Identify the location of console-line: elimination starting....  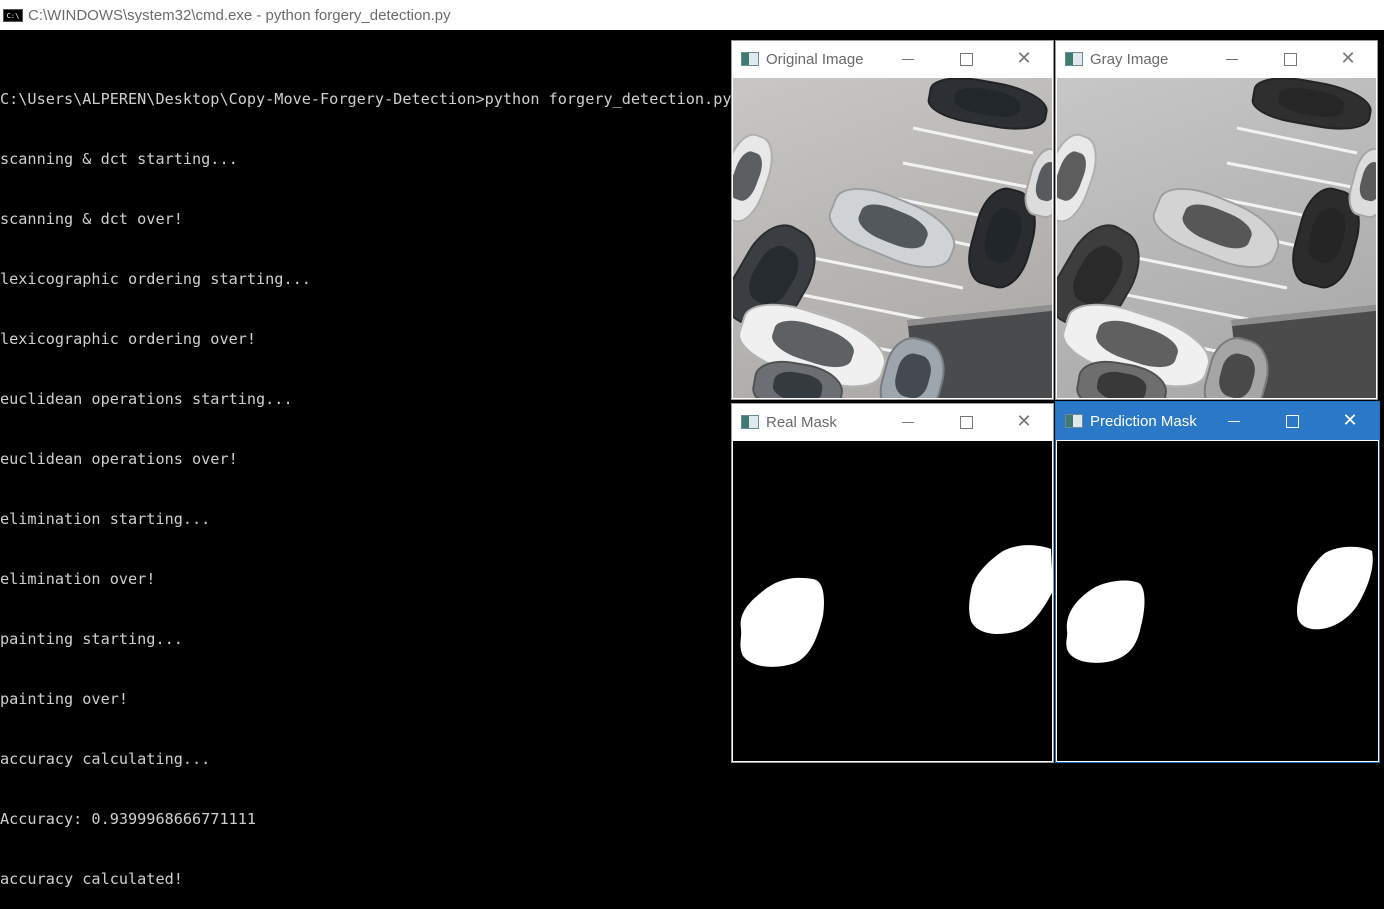
(105, 519).